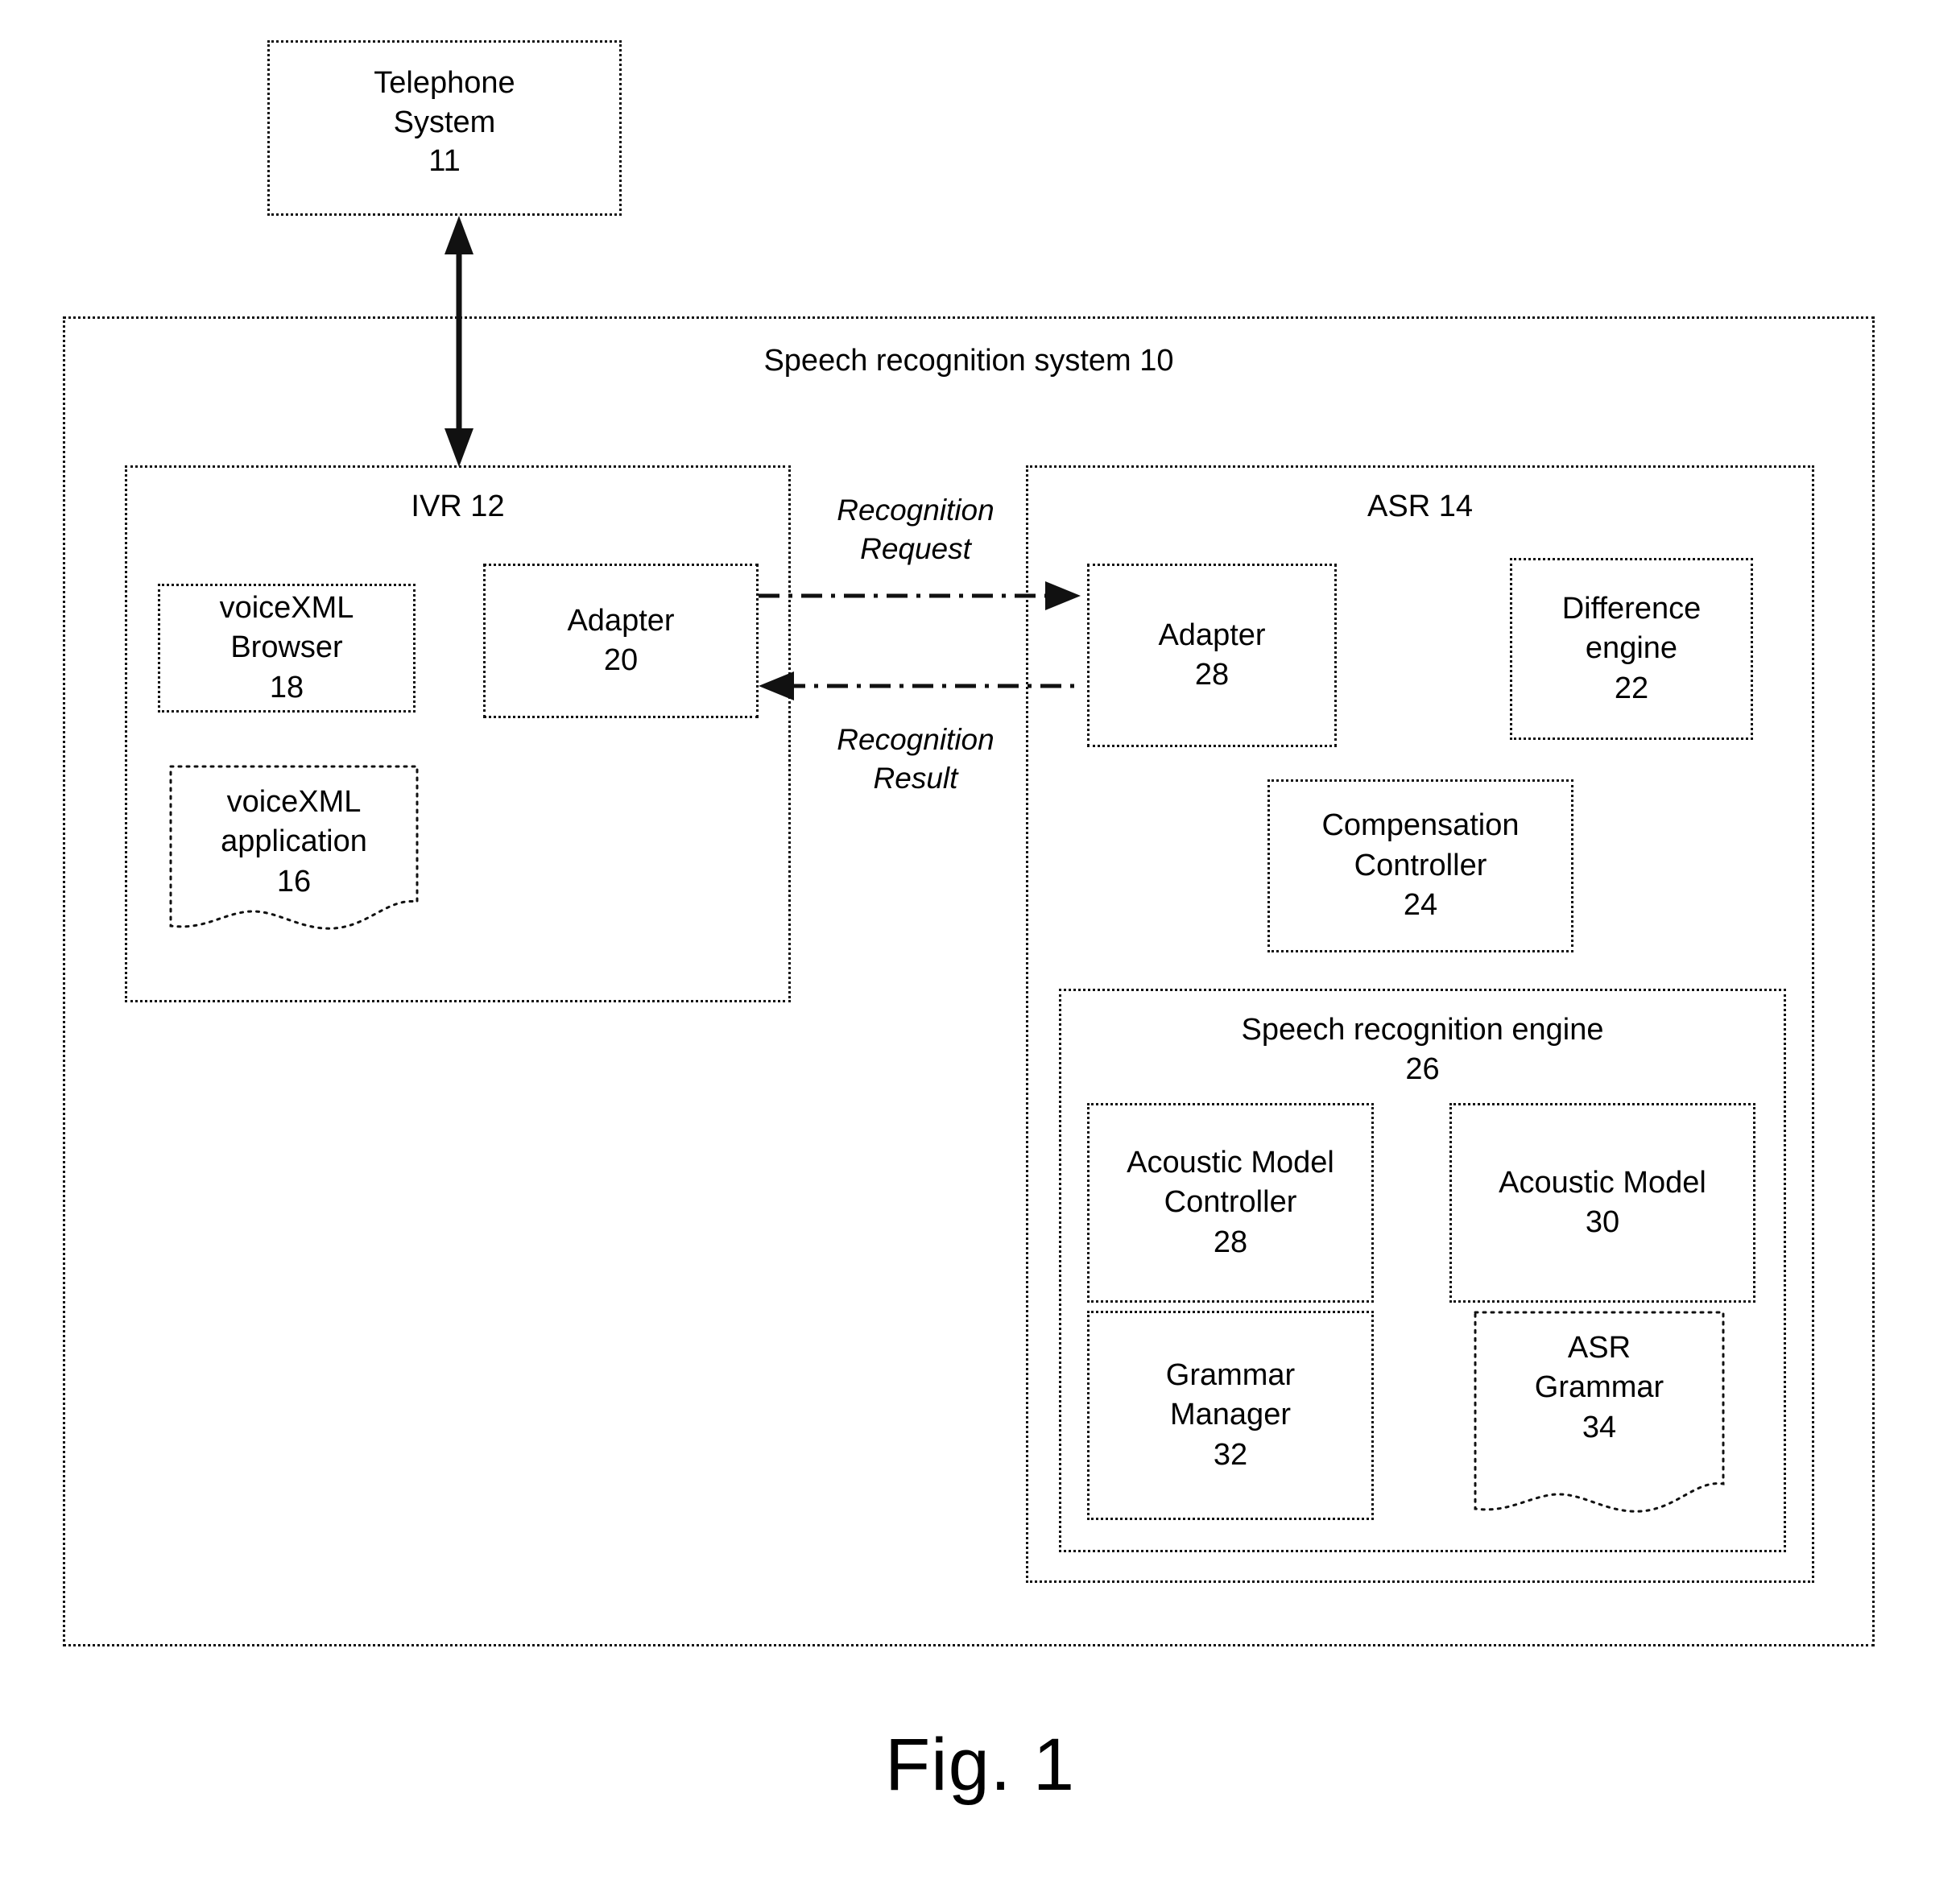 The height and width of the screenshot is (1888, 1960). I want to click on telephone-system-label: Telephone System 11, so click(444, 122).